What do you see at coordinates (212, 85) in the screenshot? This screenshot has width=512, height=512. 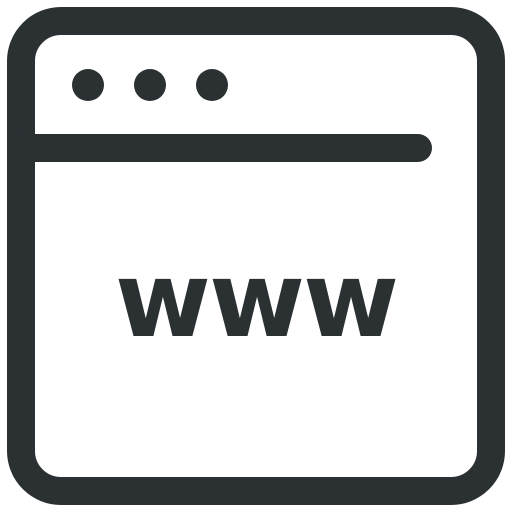 I see `window-dot-3-icon` at bounding box center [212, 85].